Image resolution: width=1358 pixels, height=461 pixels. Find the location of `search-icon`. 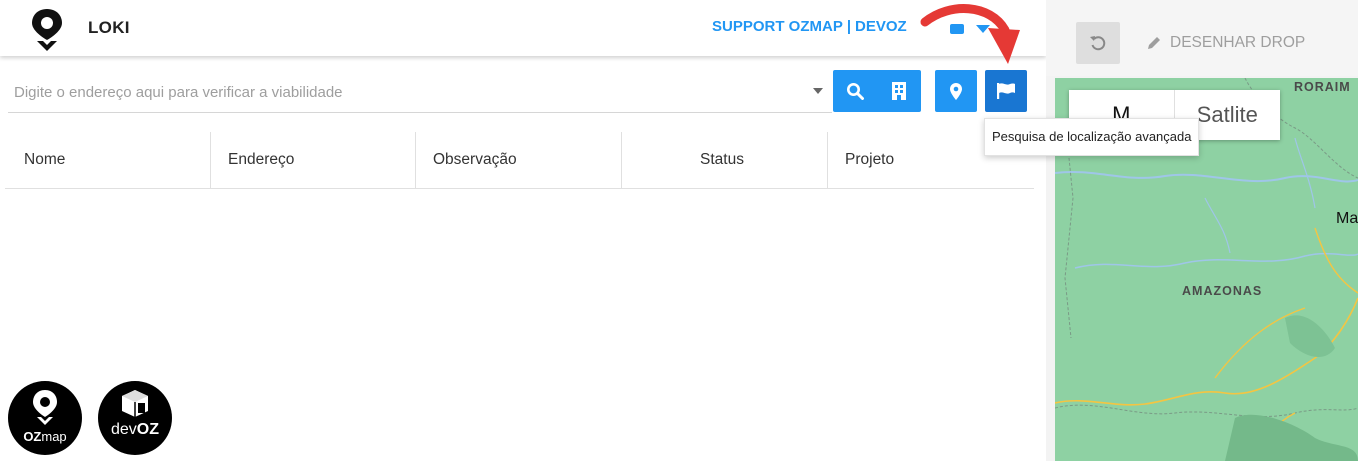

search-icon is located at coordinates (855, 91).